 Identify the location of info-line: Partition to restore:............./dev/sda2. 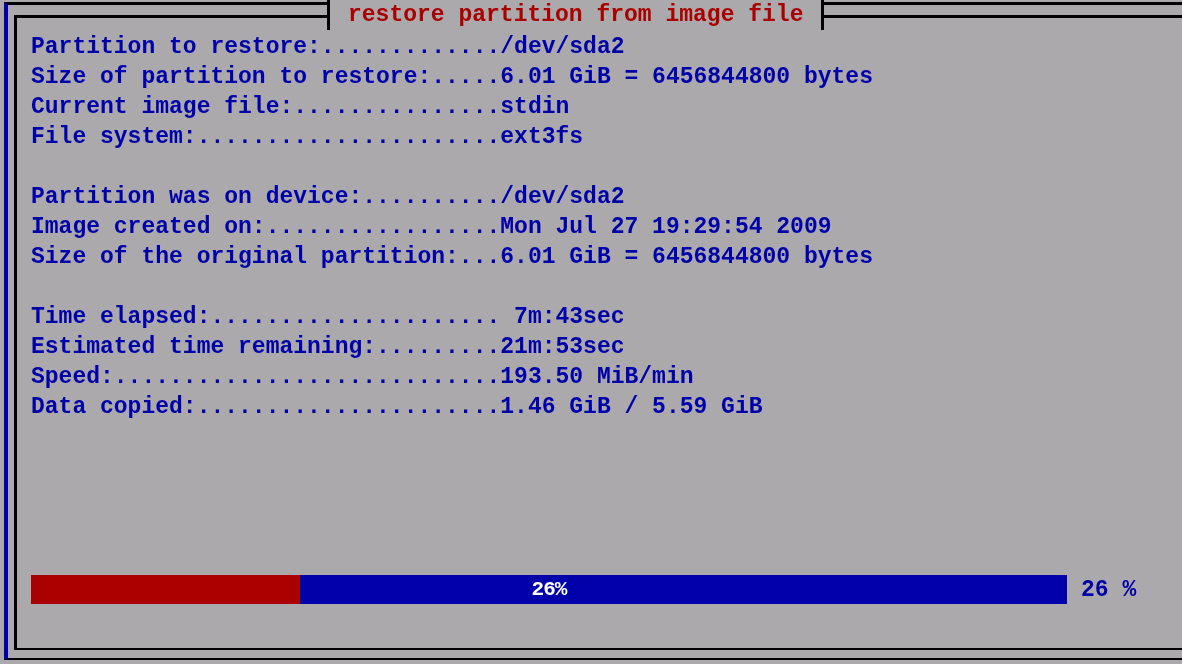
(328, 47).